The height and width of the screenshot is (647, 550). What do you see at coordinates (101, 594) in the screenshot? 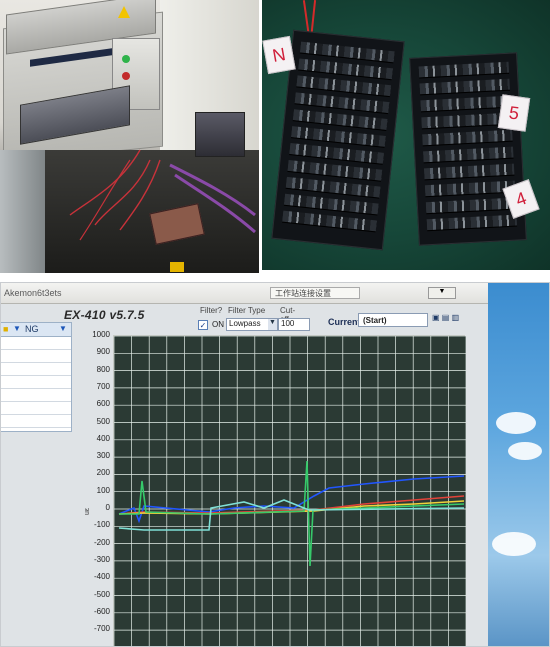
I see `y-tick-label: -500` at bounding box center [101, 594].